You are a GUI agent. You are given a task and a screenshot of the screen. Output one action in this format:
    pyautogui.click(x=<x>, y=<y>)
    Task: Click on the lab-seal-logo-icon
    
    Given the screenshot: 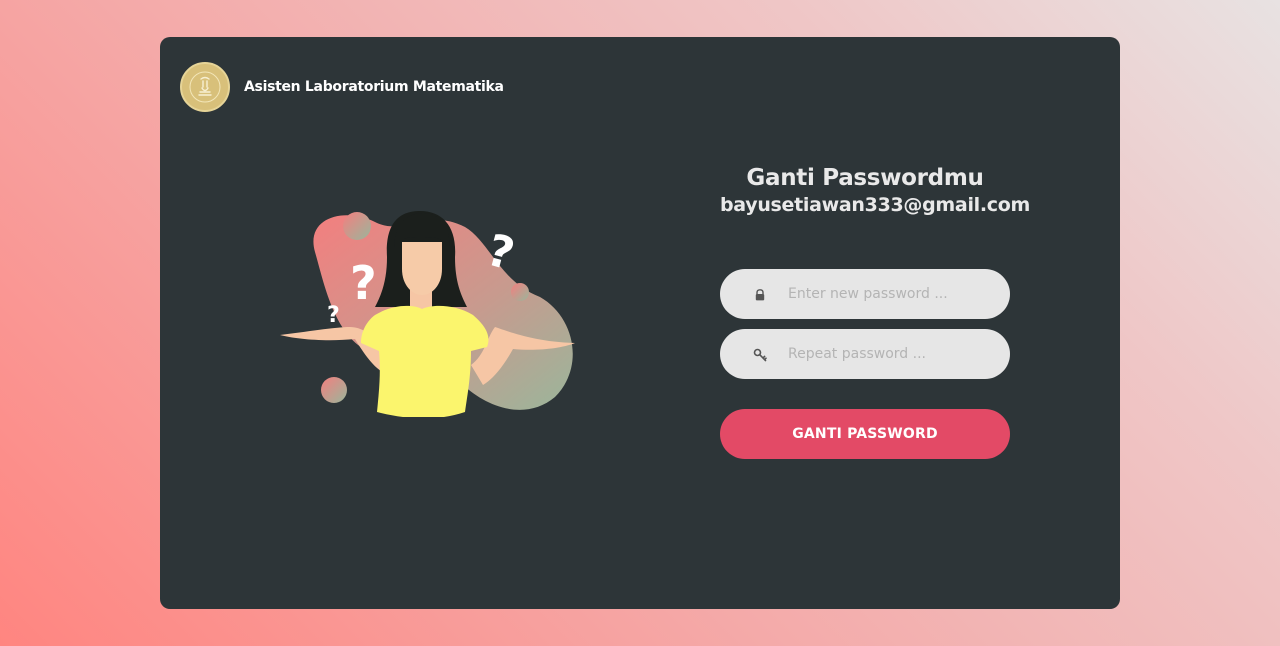 What is the action you would take?
    pyautogui.click(x=205, y=87)
    